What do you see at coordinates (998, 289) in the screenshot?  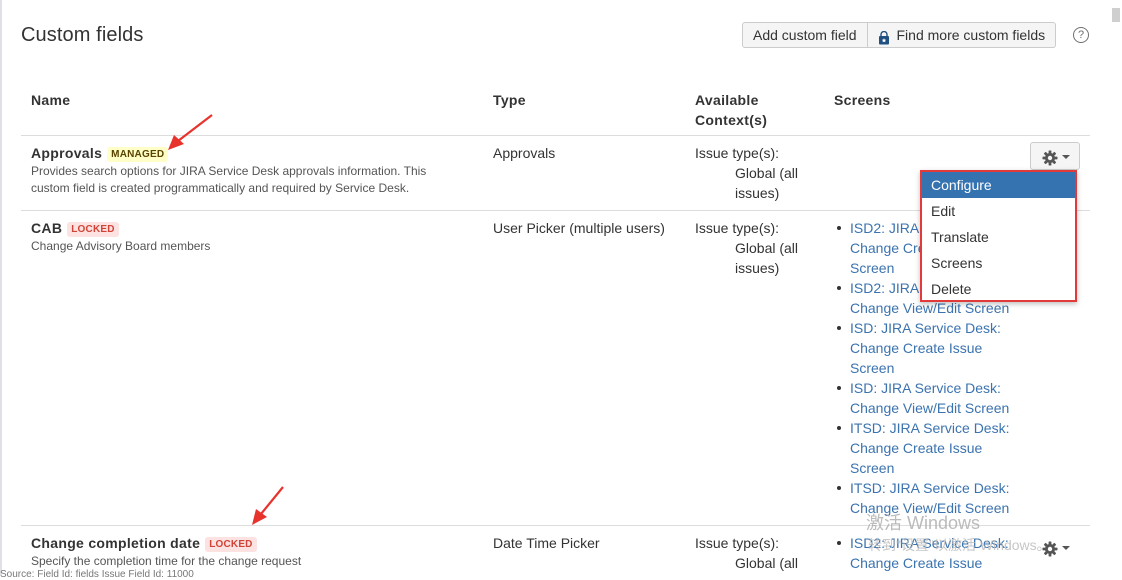 I see `menu-item-delete: Delete` at bounding box center [998, 289].